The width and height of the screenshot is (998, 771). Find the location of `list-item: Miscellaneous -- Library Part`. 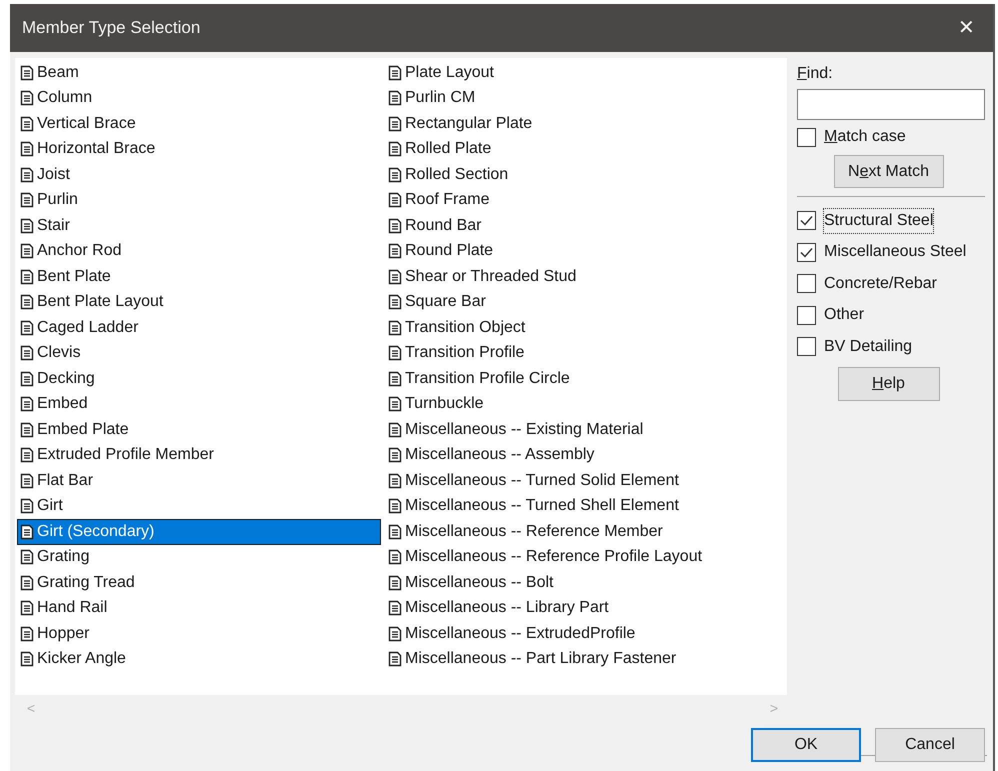

list-item: Miscellaneous -- Library Part is located at coordinates (583, 608).